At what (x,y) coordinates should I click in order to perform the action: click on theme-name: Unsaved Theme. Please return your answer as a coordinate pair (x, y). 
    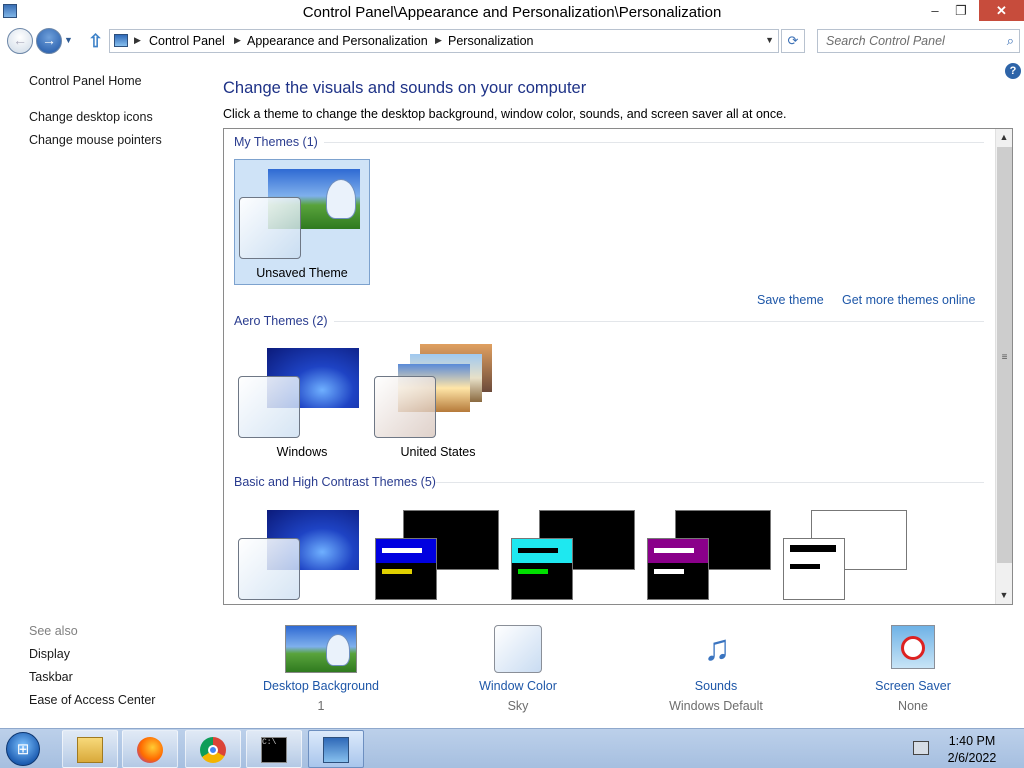
    Looking at the image, I should click on (302, 273).